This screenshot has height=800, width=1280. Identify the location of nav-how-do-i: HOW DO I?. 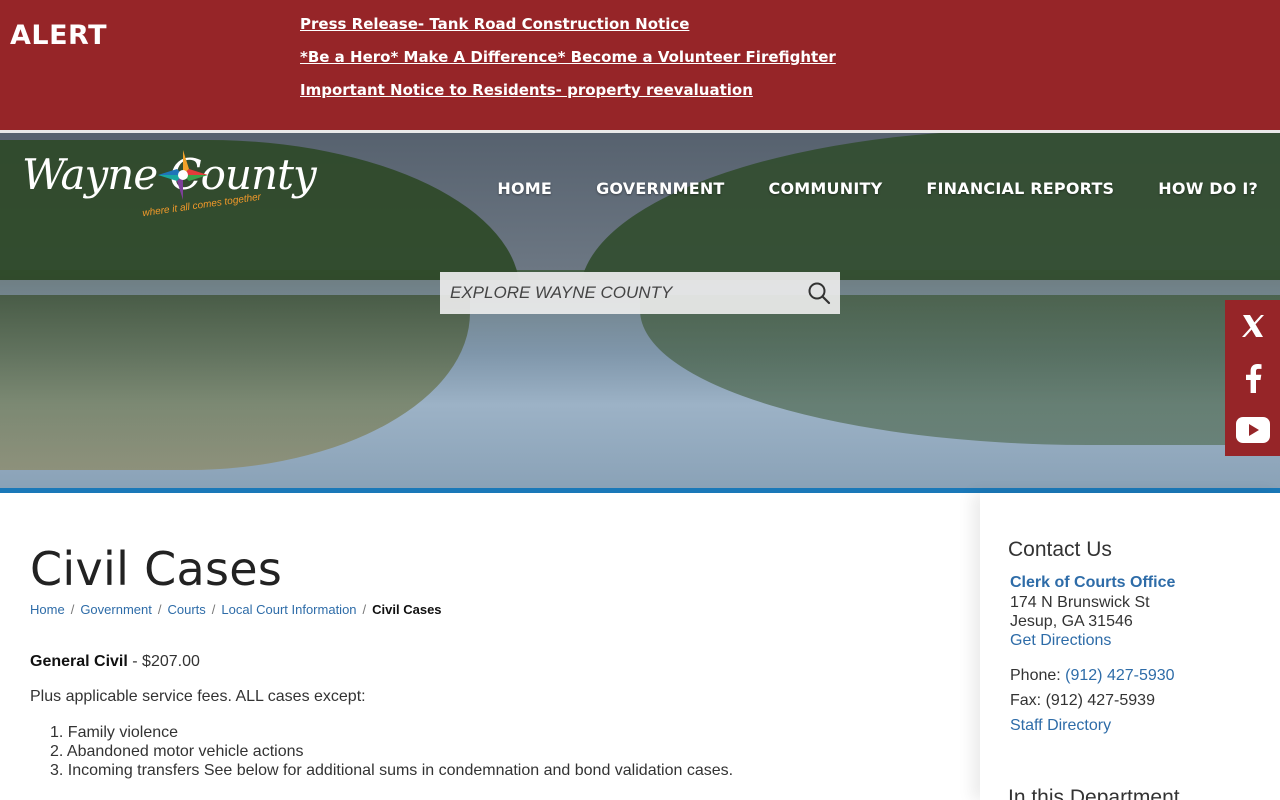
(1208, 188).